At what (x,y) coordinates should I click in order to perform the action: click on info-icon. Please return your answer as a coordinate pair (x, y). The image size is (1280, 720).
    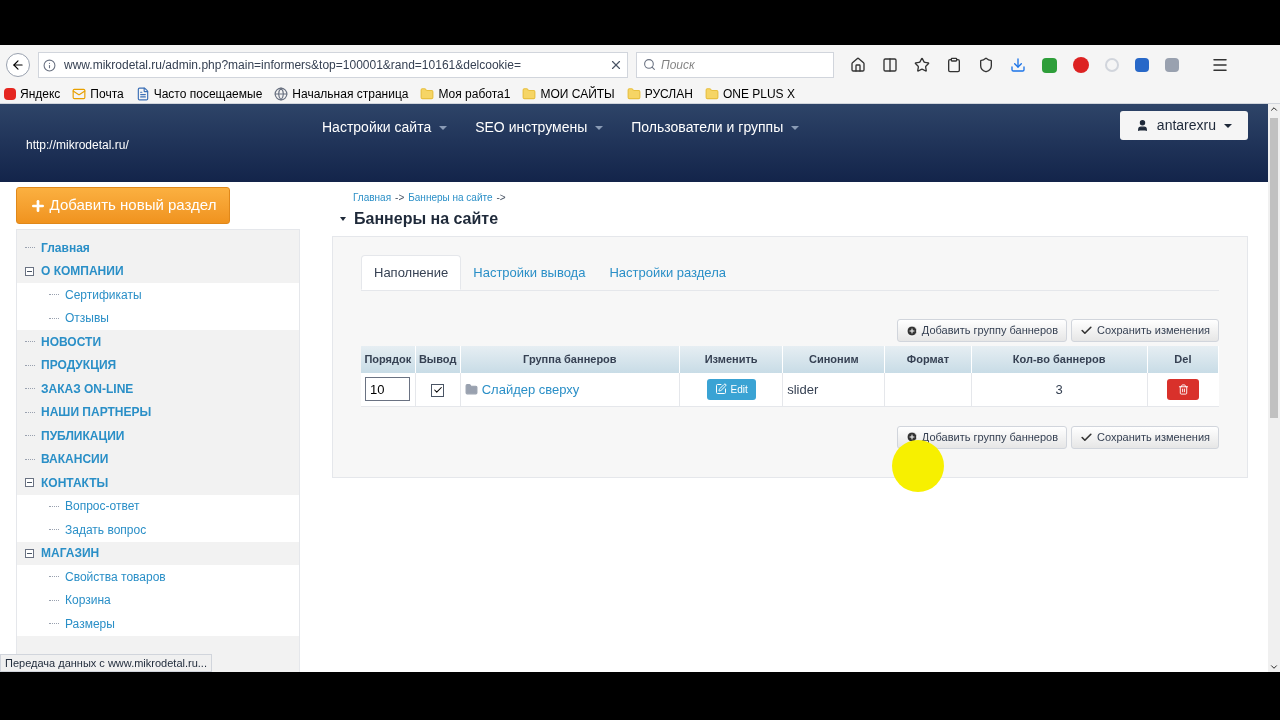
    Looking at the image, I should click on (49, 65).